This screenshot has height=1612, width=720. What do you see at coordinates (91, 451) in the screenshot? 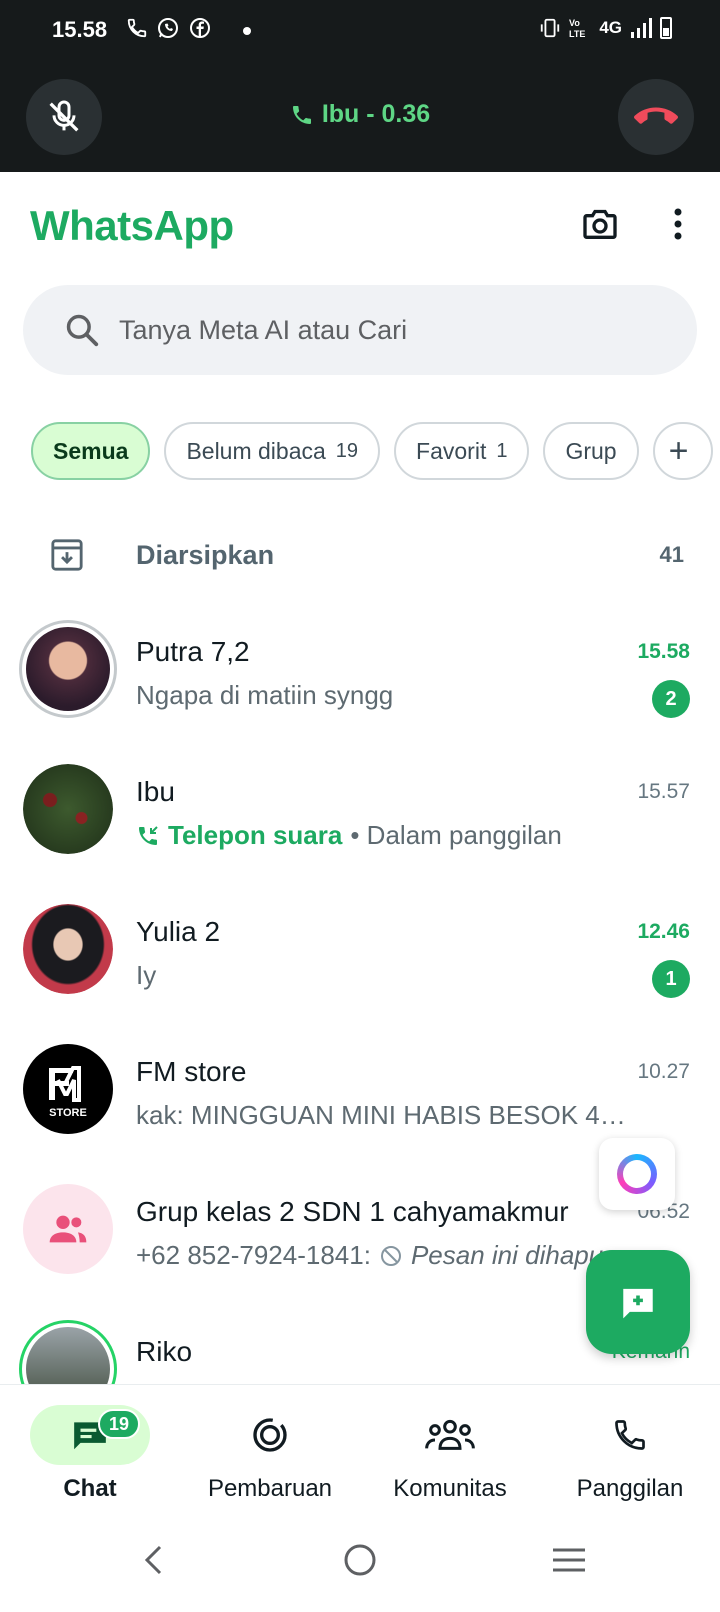
I see `filter-chip-semua: Semua` at bounding box center [91, 451].